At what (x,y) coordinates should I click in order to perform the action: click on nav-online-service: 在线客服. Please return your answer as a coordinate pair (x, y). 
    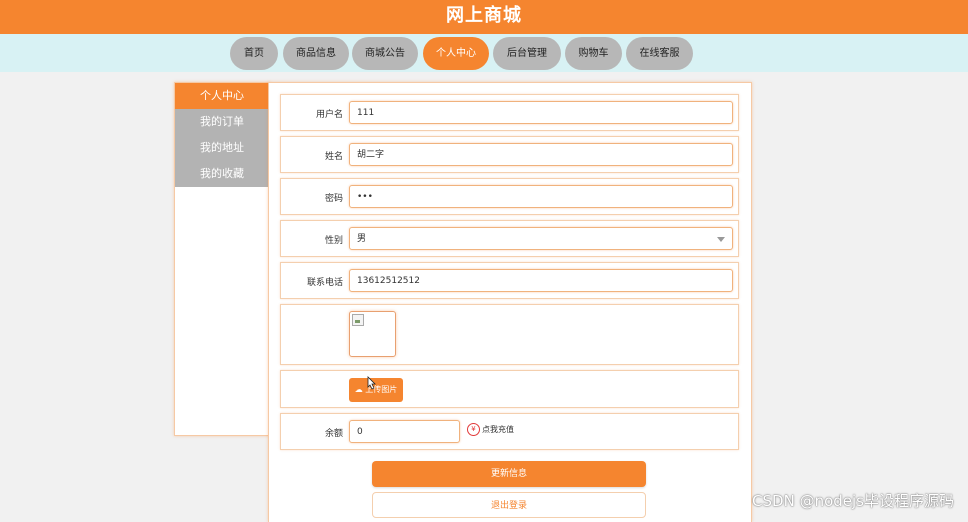
    Looking at the image, I should click on (659, 53).